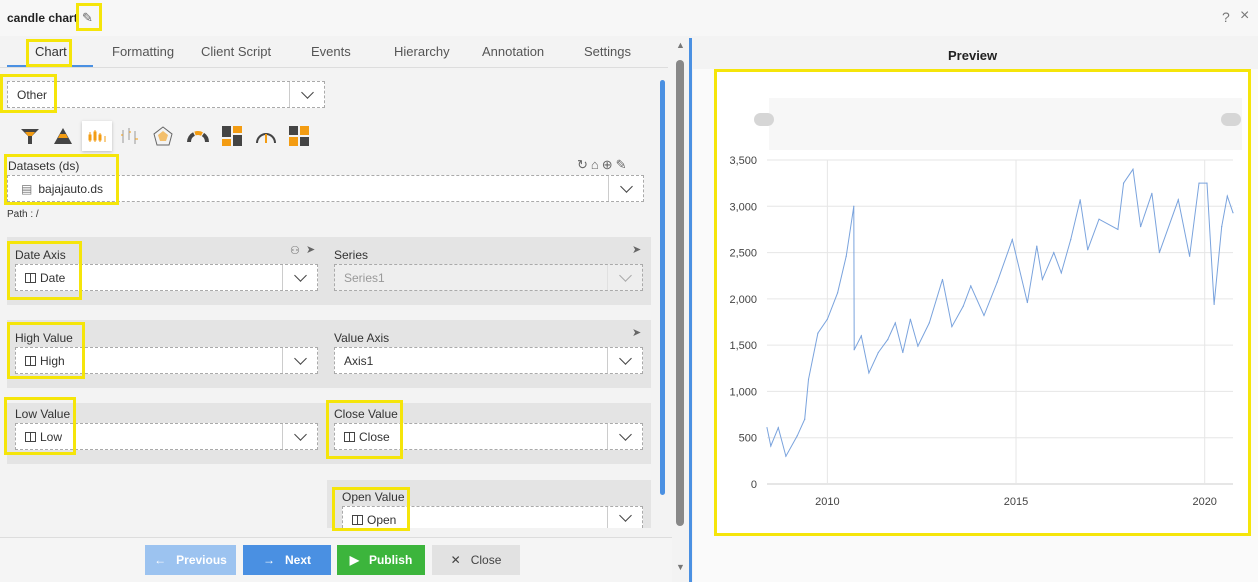 The height and width of the screenshot is (582, 1258). I want to click on add-icon: ⊕, so click(609, 164).